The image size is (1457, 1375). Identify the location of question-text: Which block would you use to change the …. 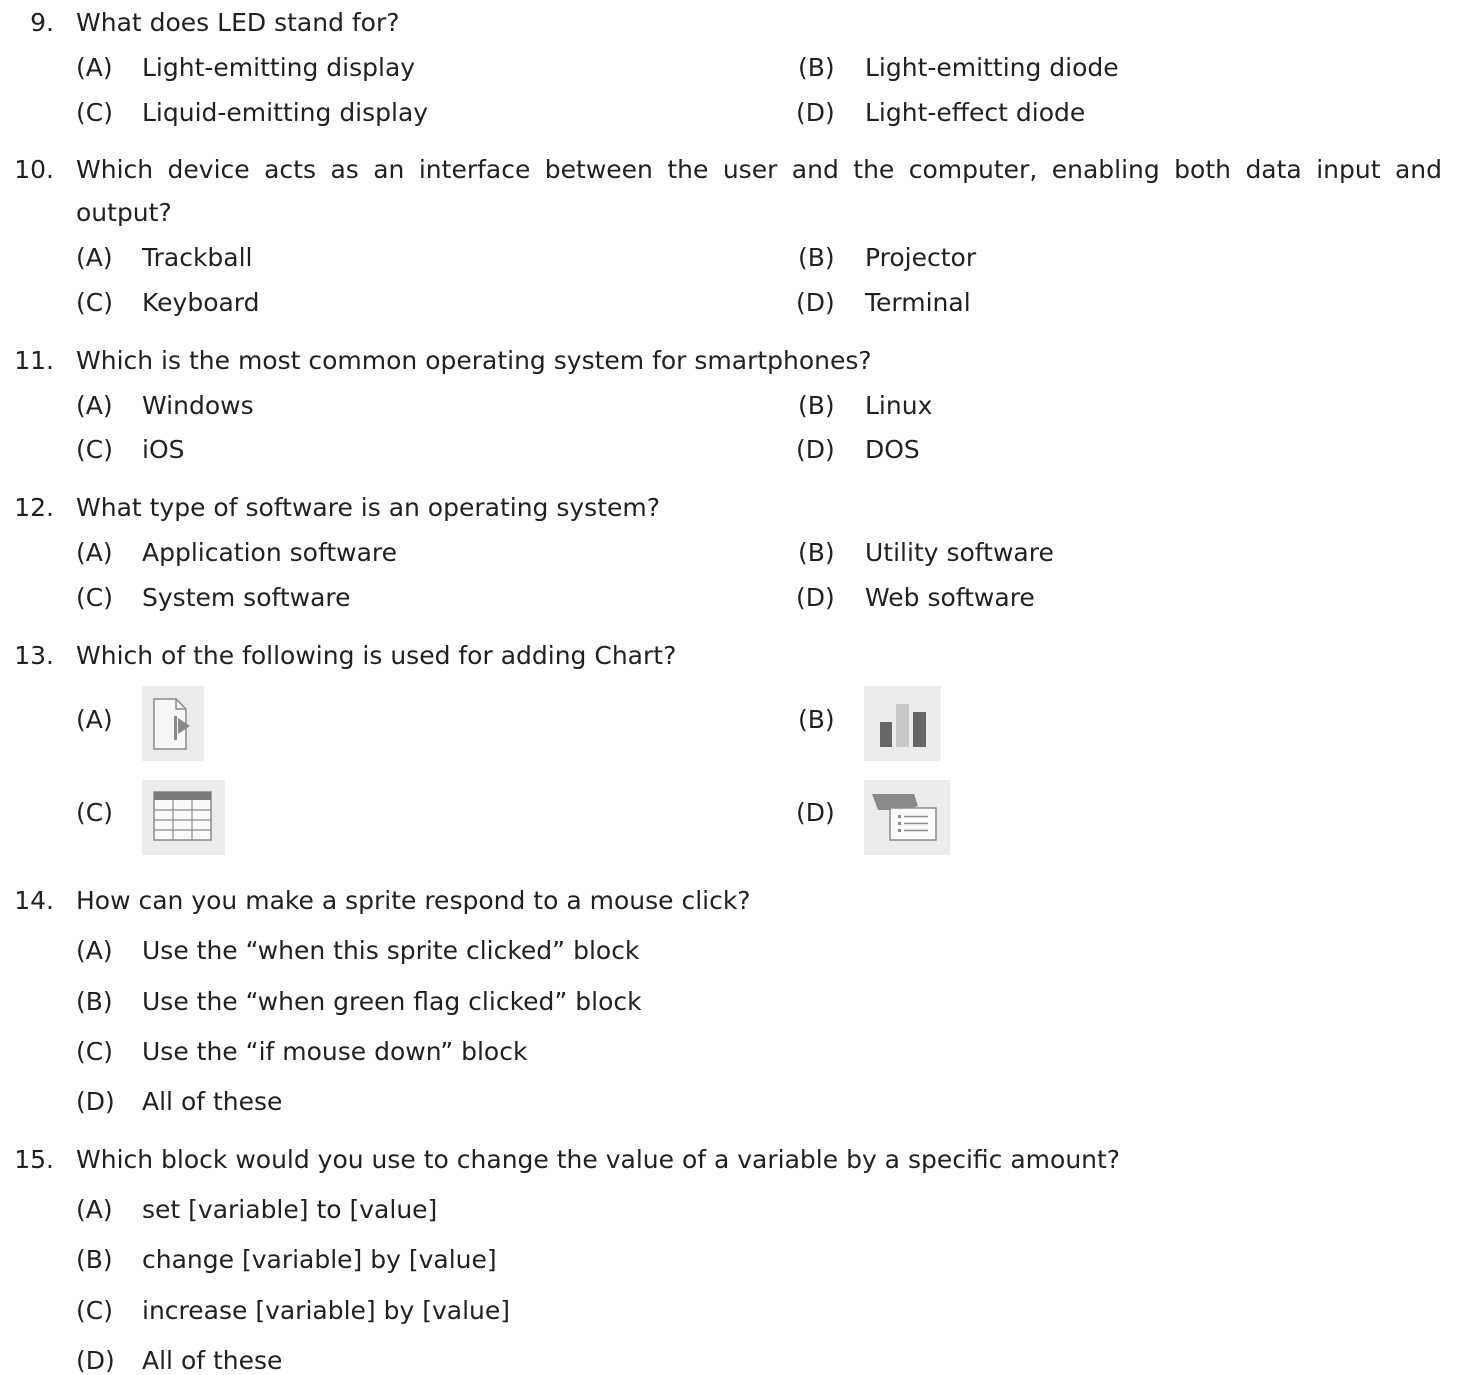
(598, 1159).